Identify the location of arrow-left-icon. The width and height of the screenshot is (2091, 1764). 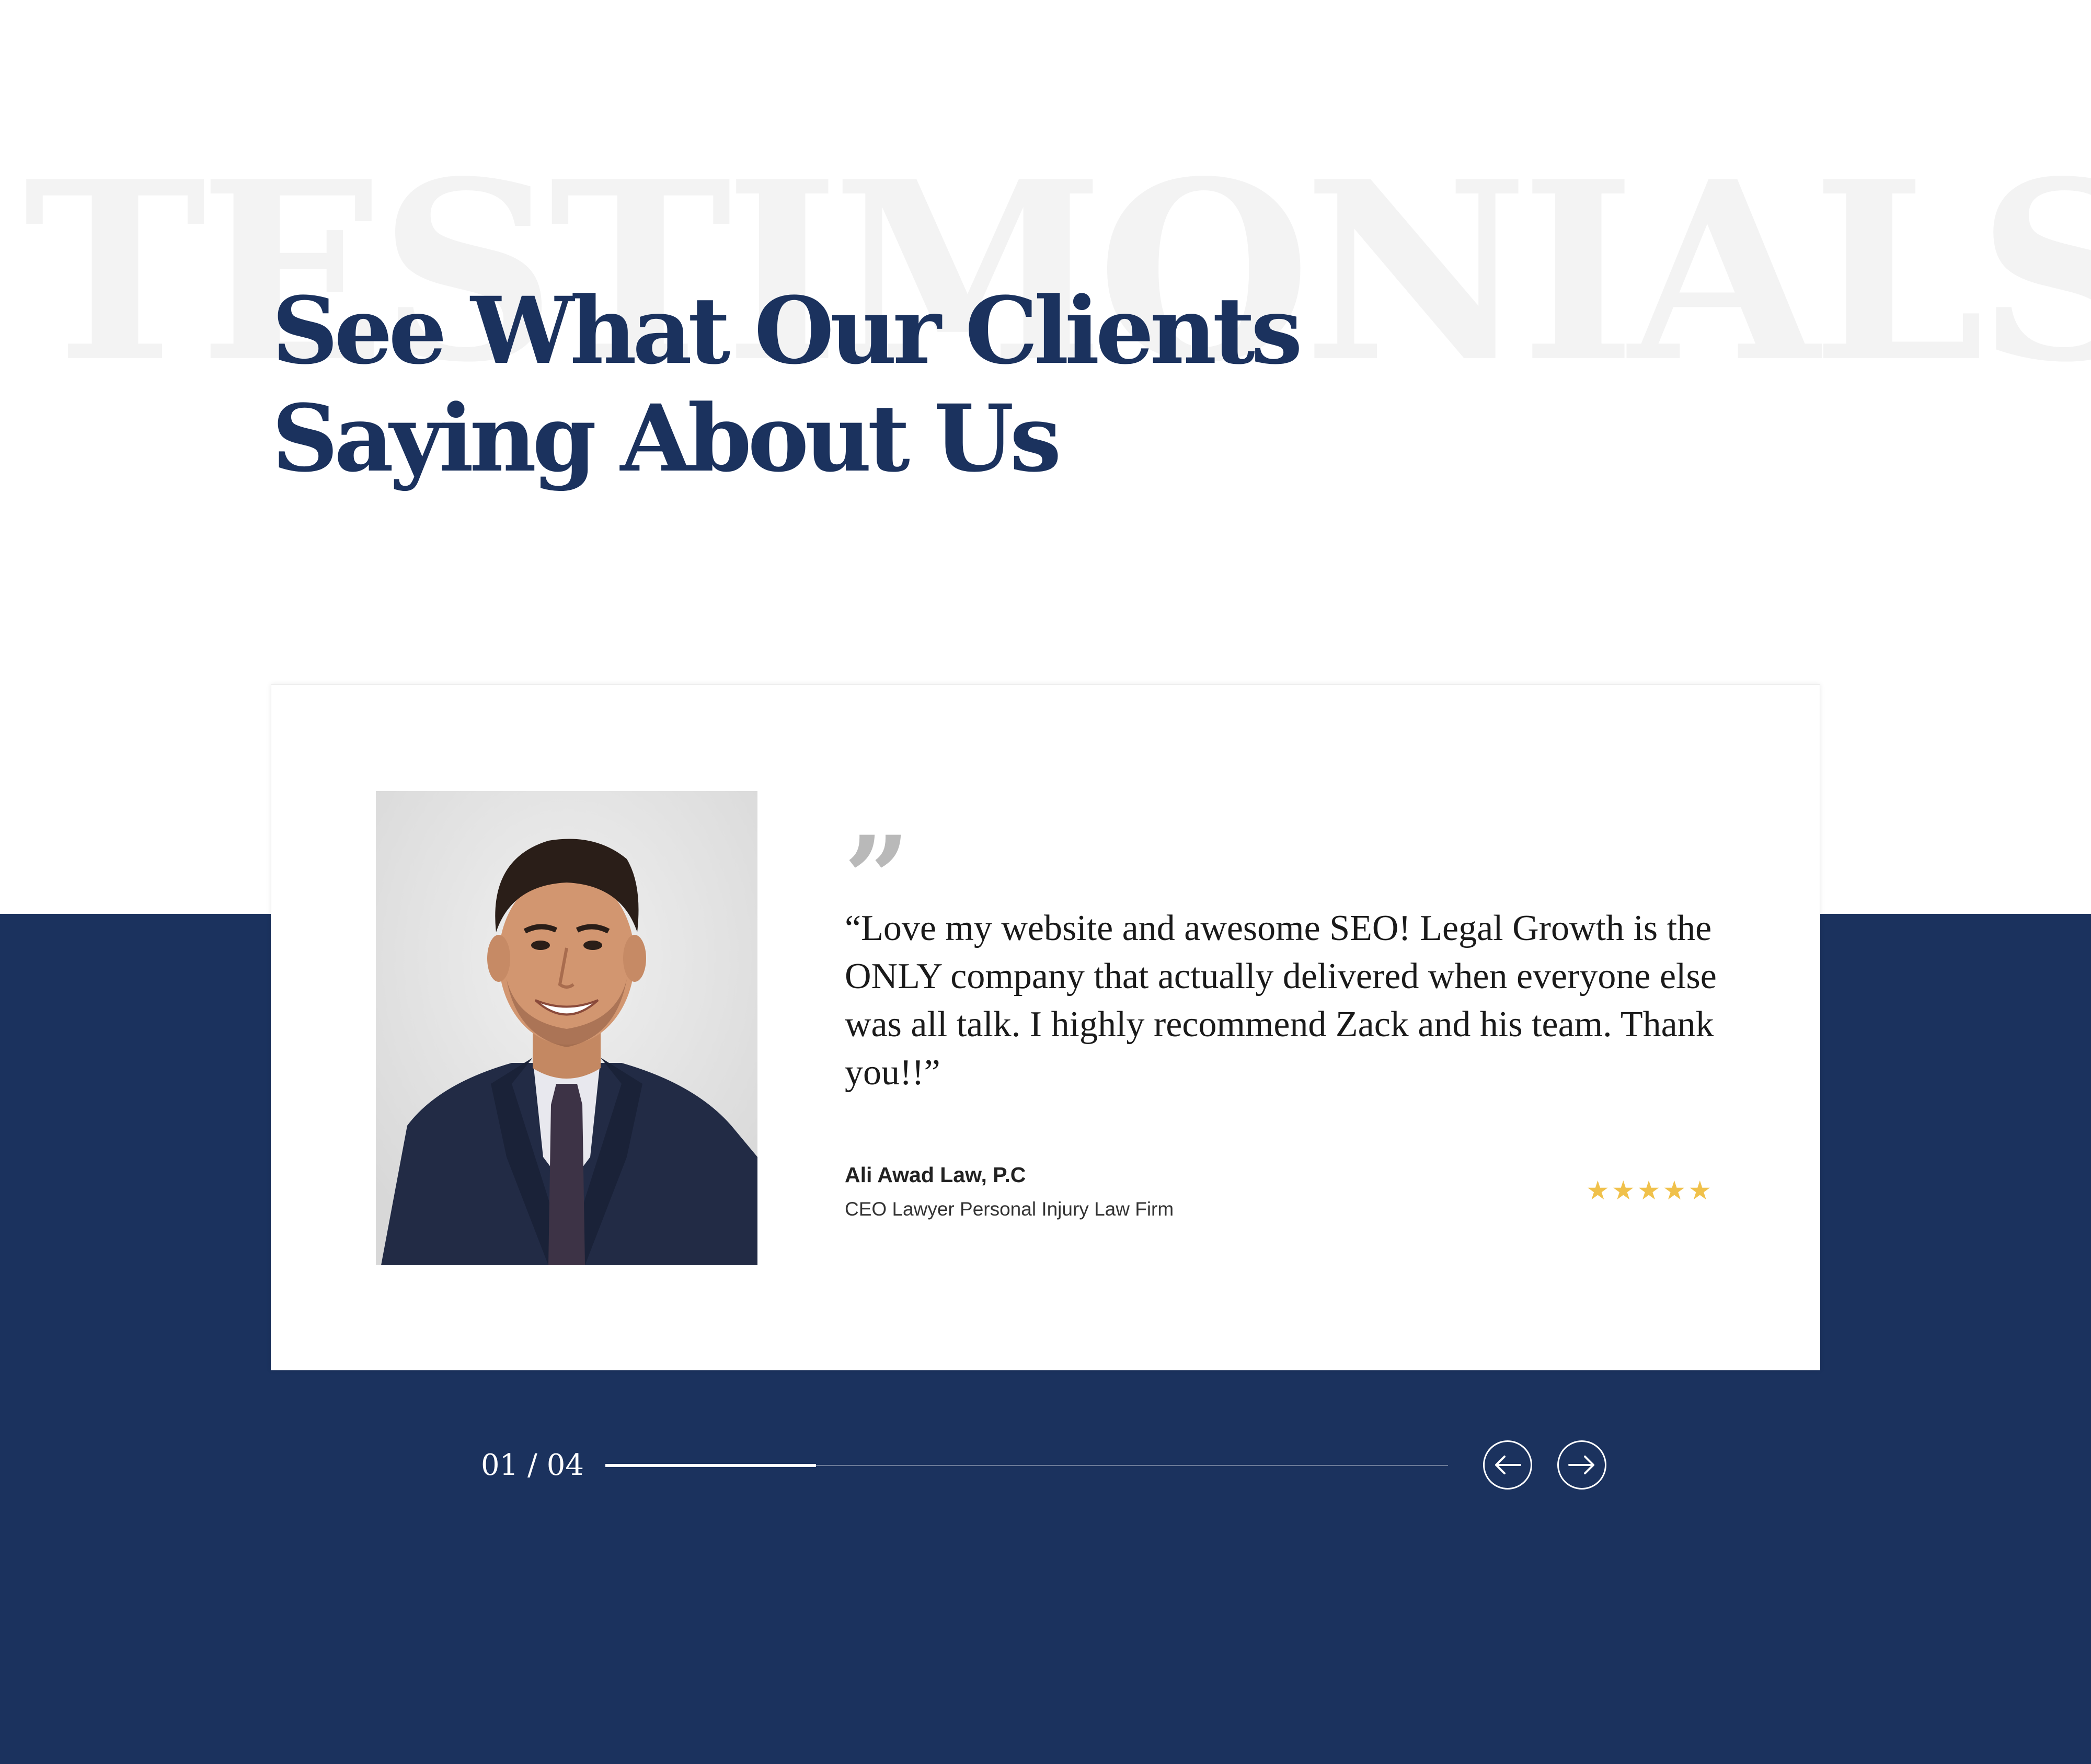
(1508, 1465).